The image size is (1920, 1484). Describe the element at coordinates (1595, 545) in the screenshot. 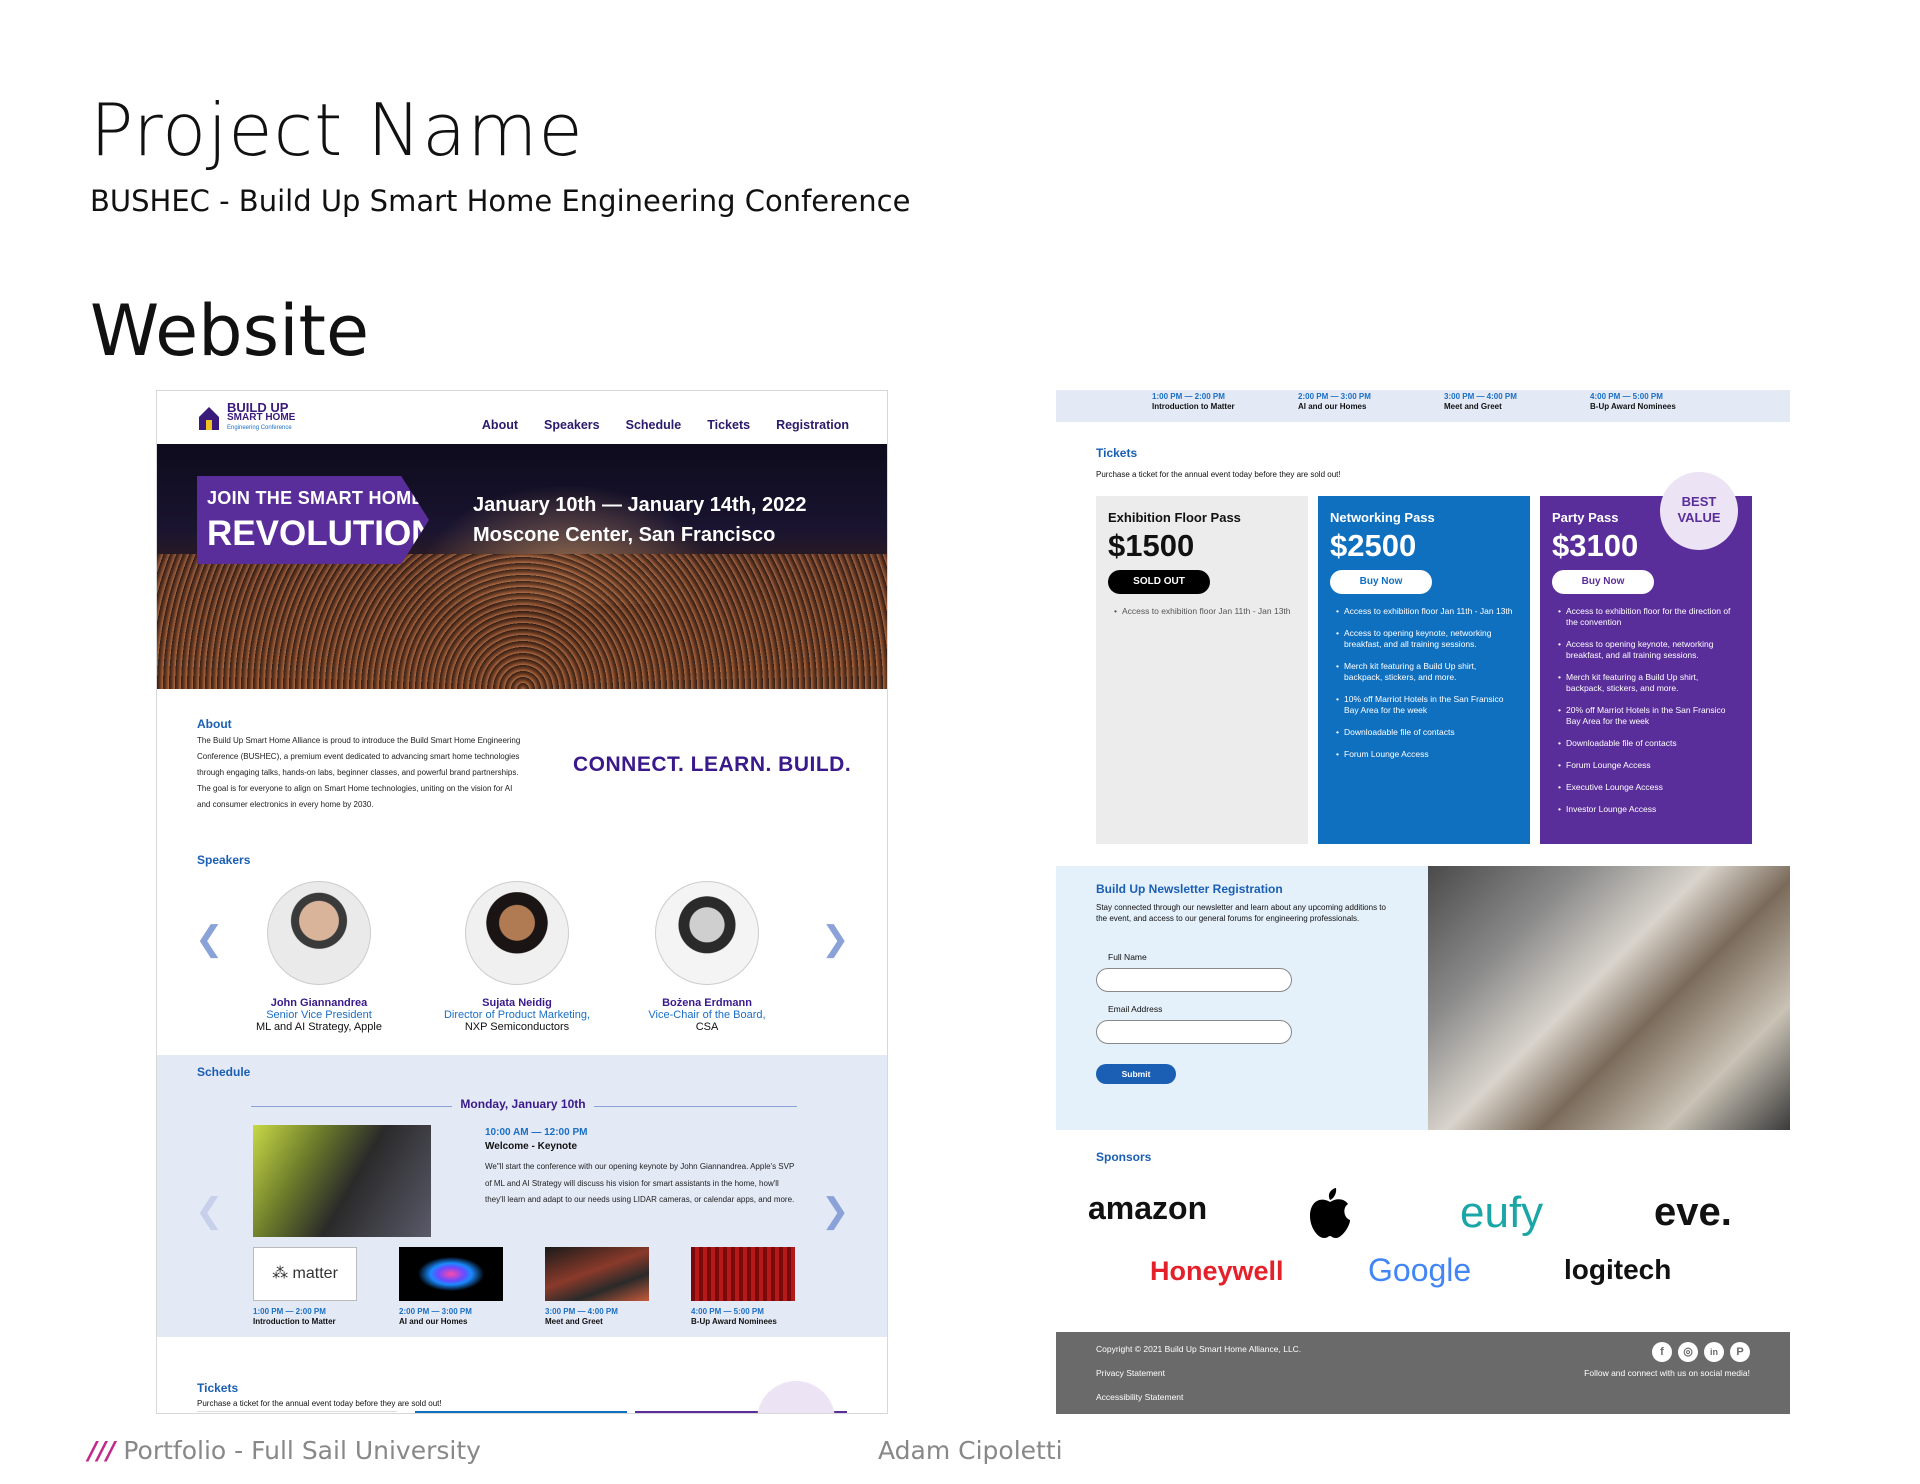

I see `ticket-price: $3100` at that location.